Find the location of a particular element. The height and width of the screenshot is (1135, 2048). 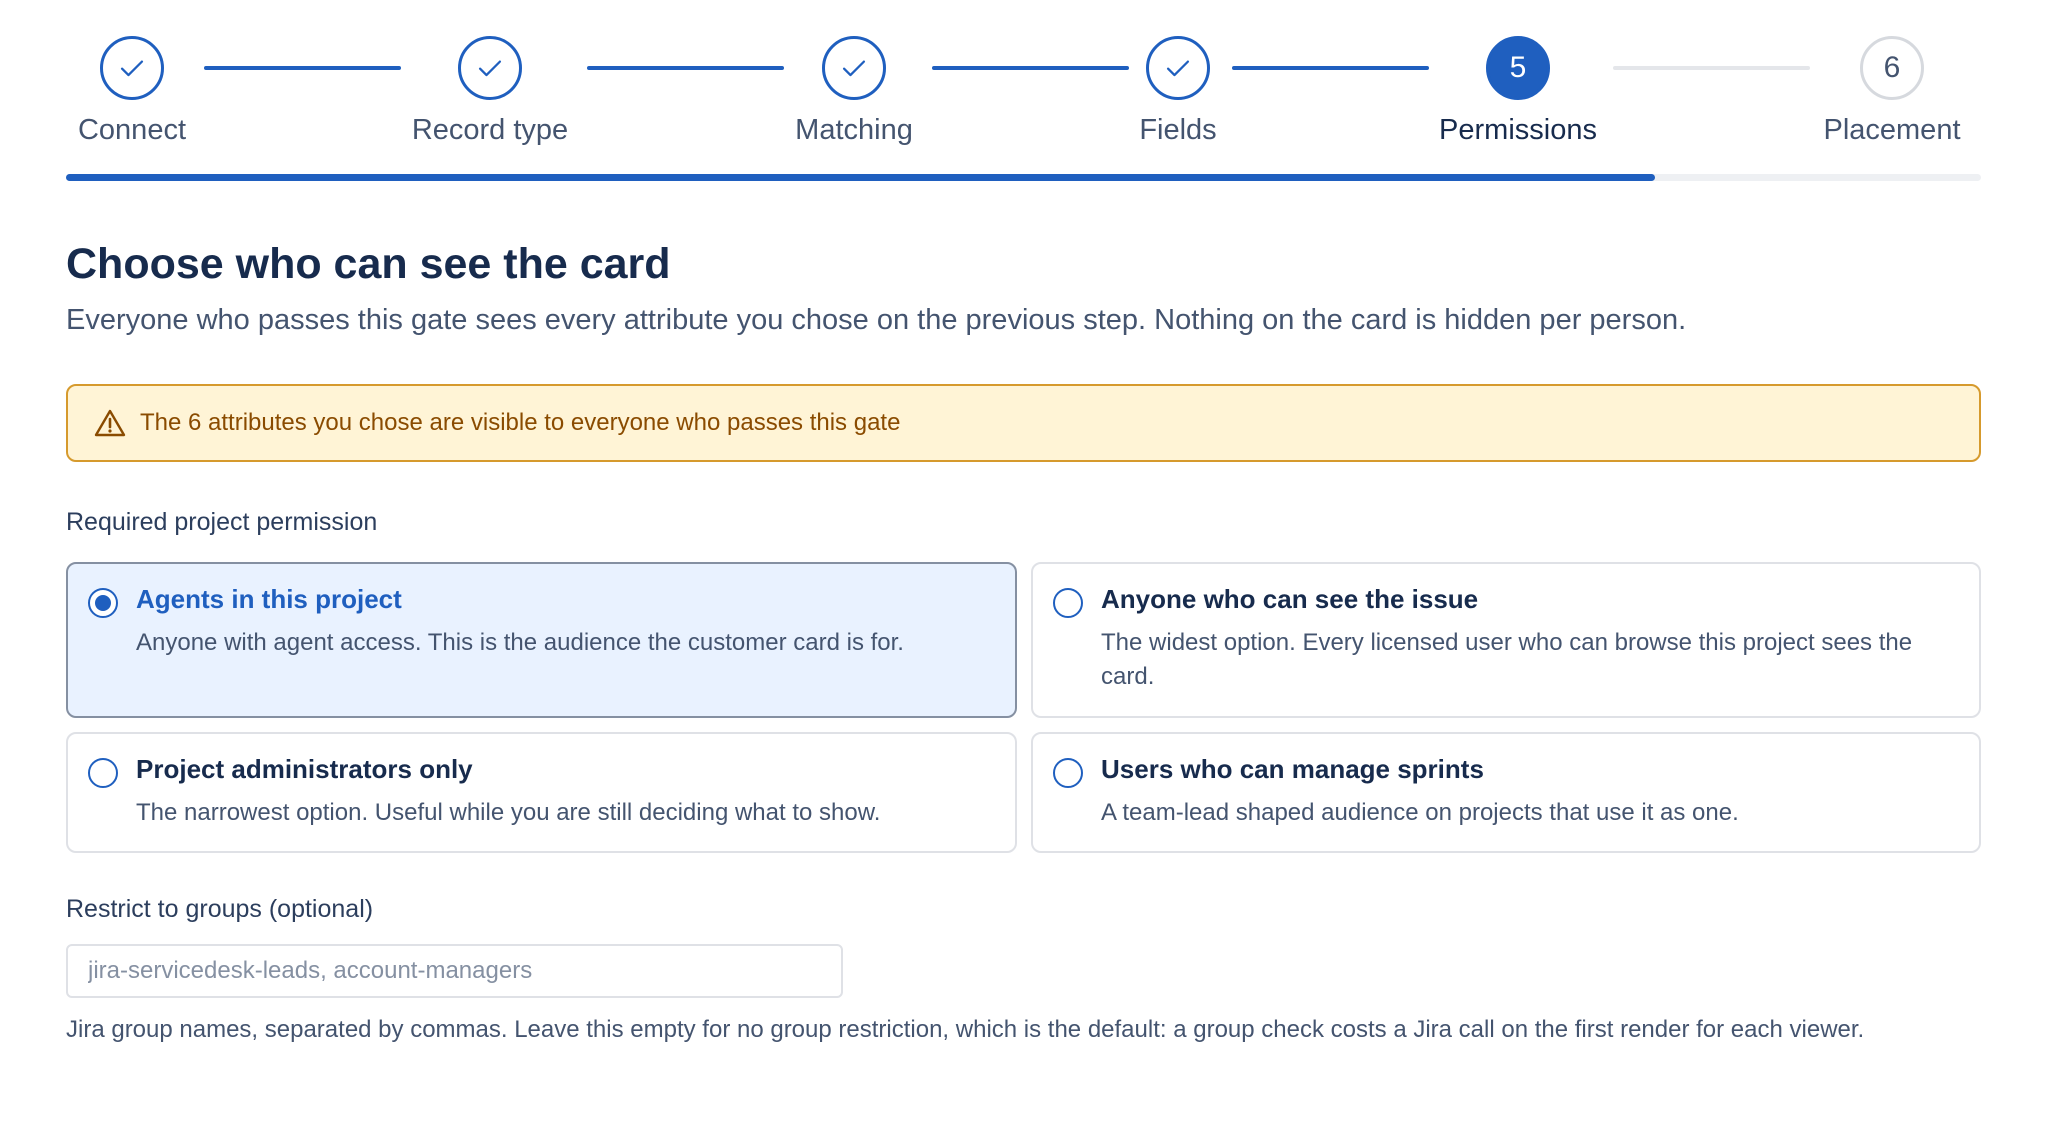

step-6-pending-circle: 6 is located at coordinates (1892, 68).